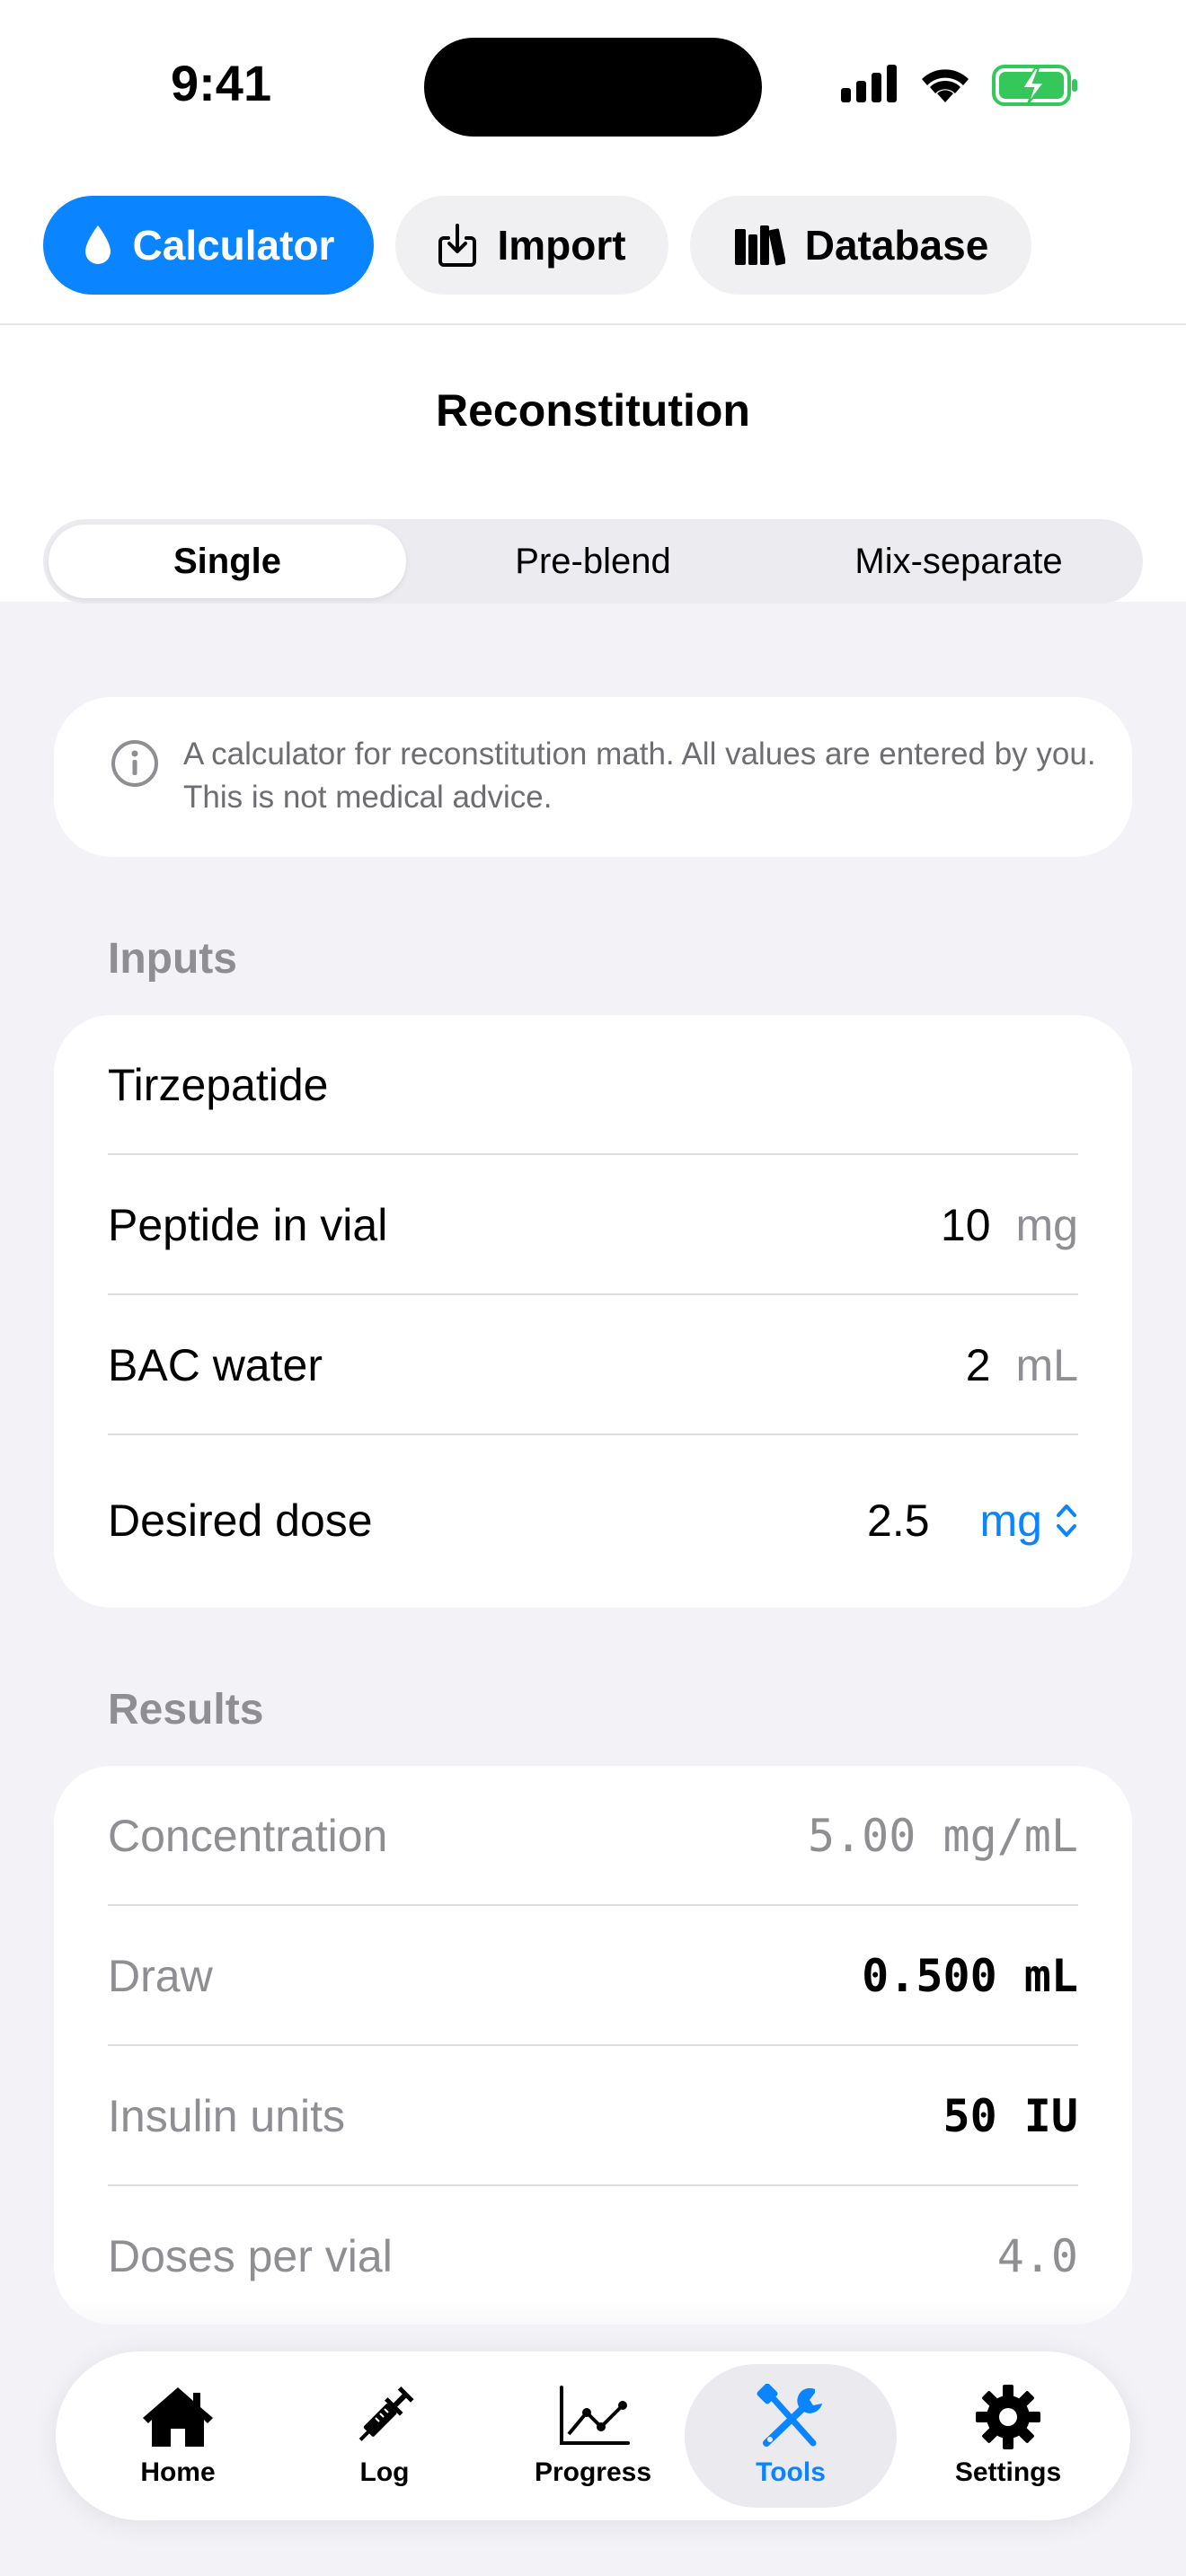 This screenshot has width=1186, height=2576. What do you see at coordinates (593, 1836) in the screenshot?
I see `concentration-row: Concentration 5.00 mg/mL` at bounding box center [593, 1836].